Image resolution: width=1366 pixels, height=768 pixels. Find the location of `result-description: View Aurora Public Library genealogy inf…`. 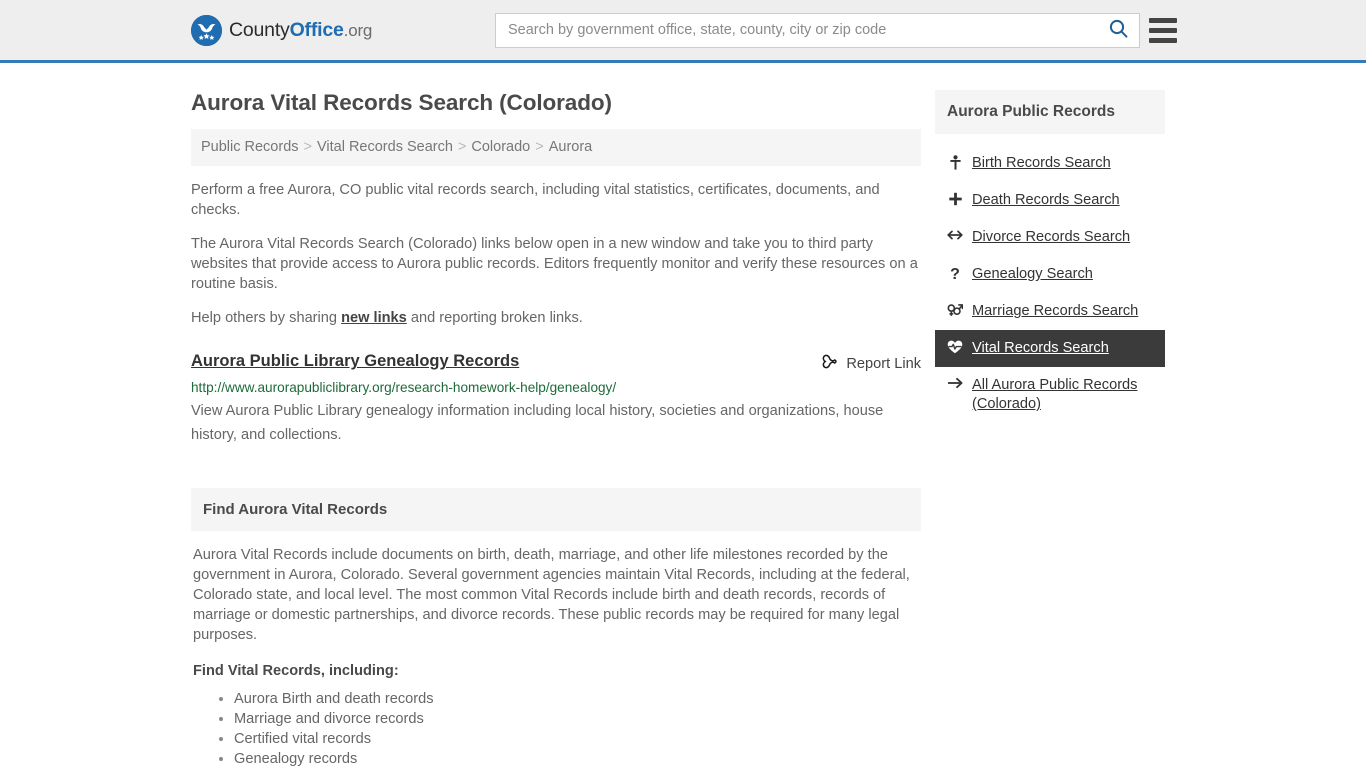

result-description: View Aurora Public Library genealogy inf… is located at coordinates (537, 423).